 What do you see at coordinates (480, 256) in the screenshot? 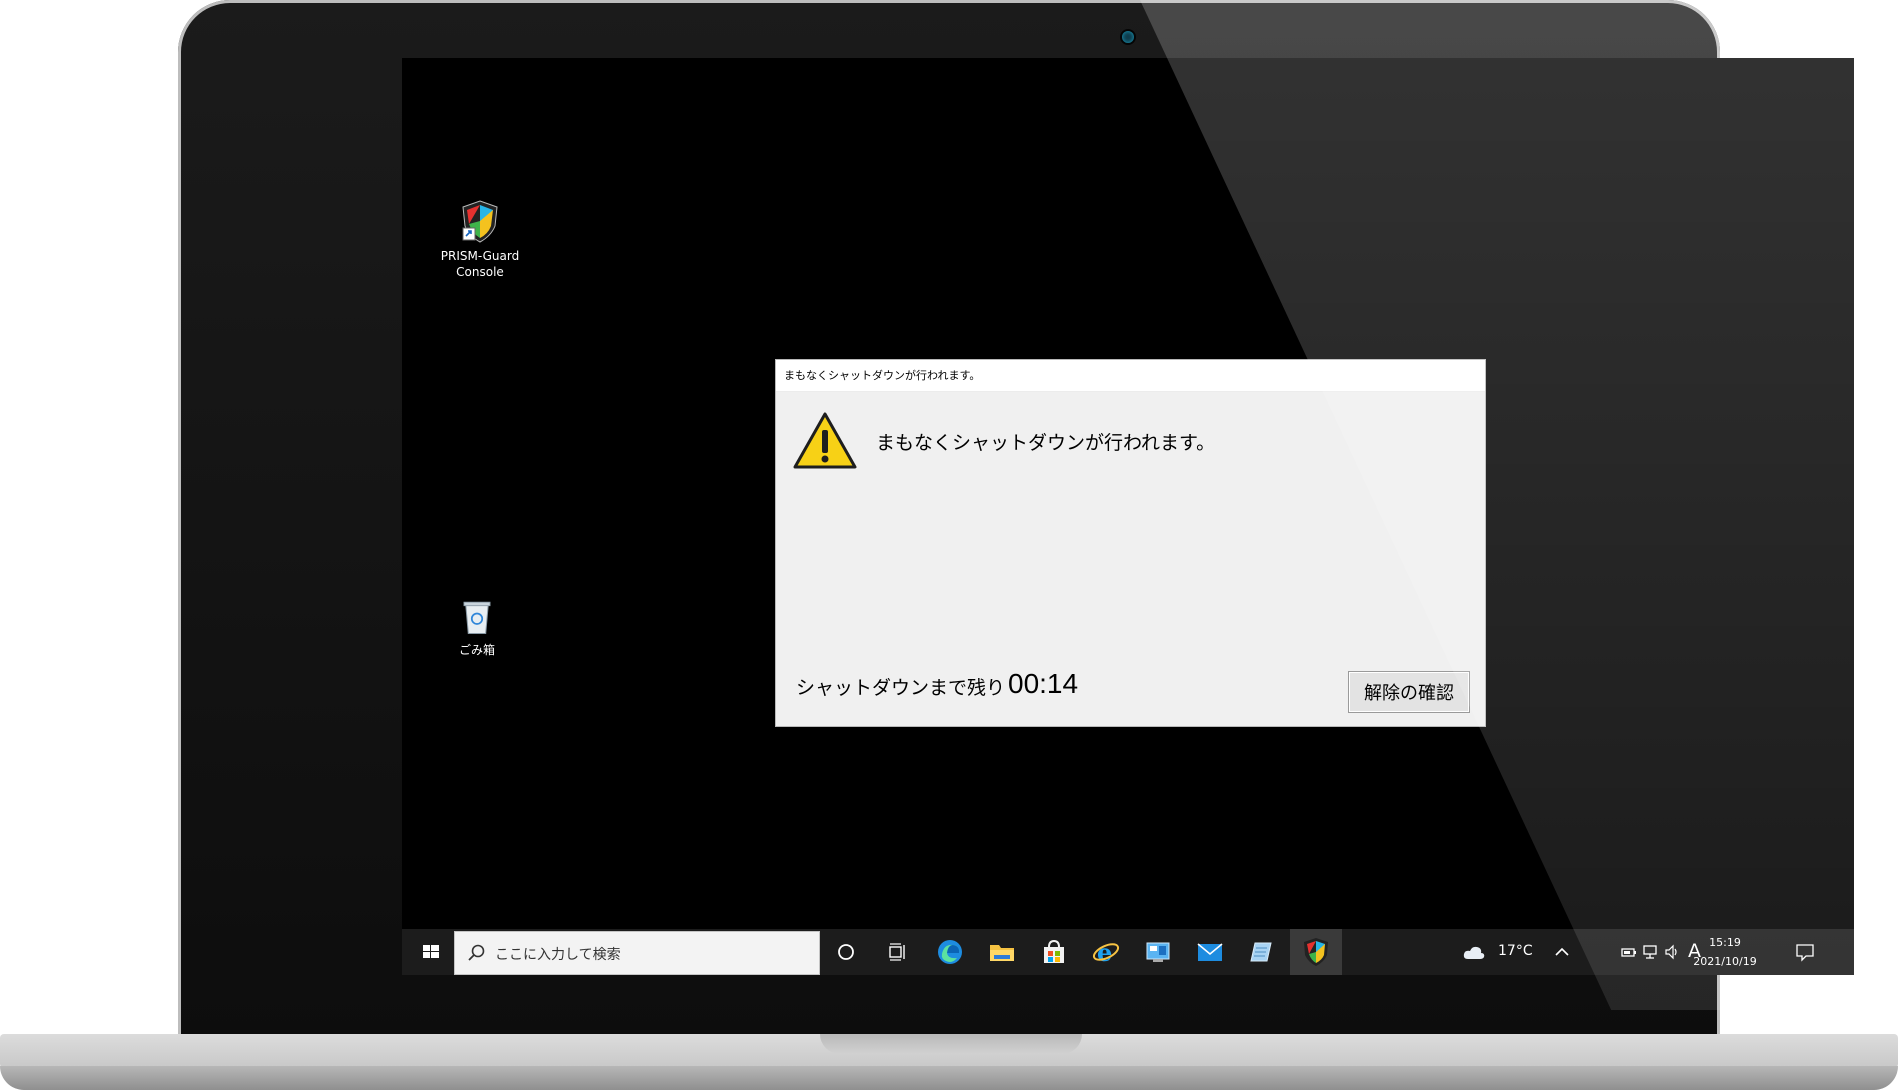
I see `desktop-icon-label: PRISM-Guard` at bounding box center [480, 256].